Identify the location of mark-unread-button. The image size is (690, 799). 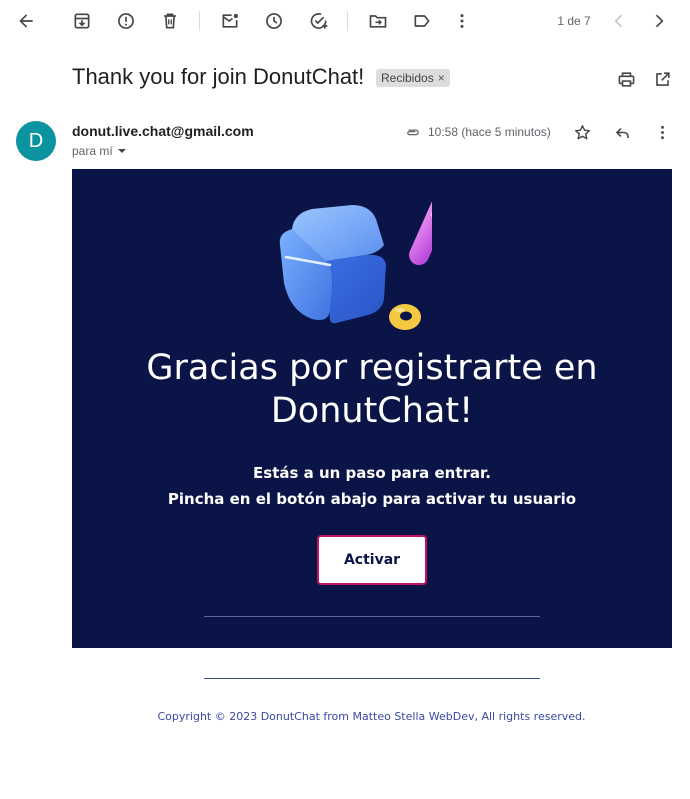
(230, 21).